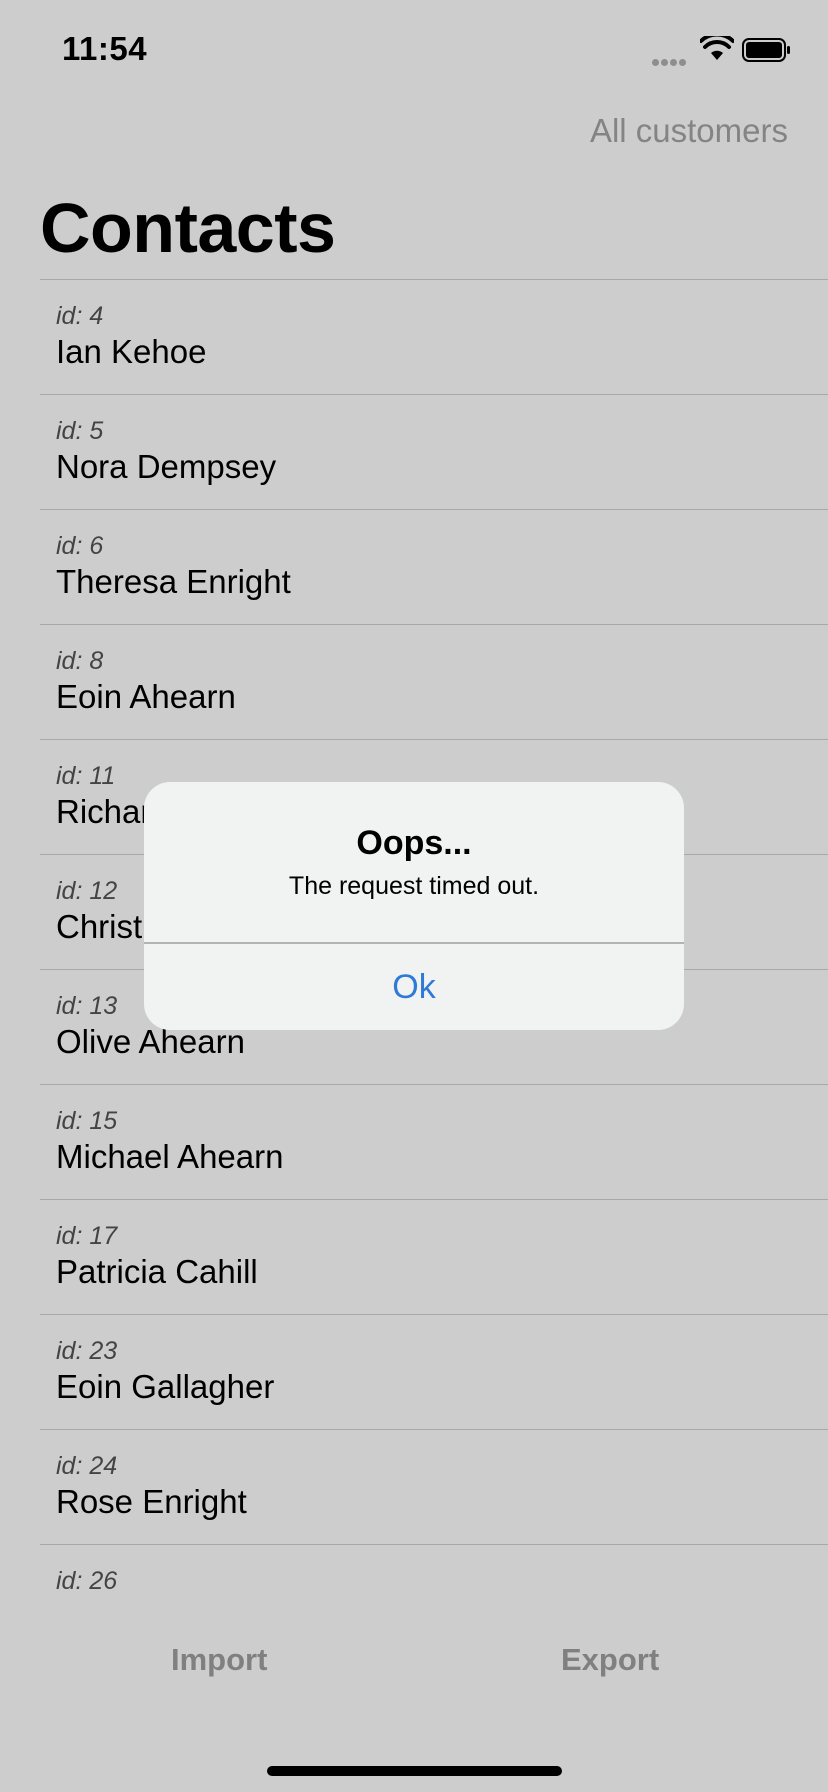  Describe the element at coordinates (434, 336) in the screenshot. I see `list-item: id: 4 Ian Kehoe` at that location.